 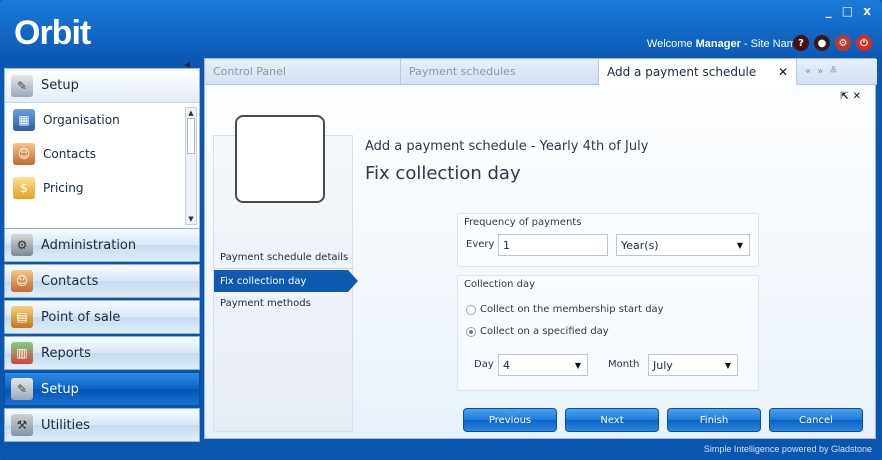 I want to click on point-of-sale-icon: ▤, so click(x=22, y=317).